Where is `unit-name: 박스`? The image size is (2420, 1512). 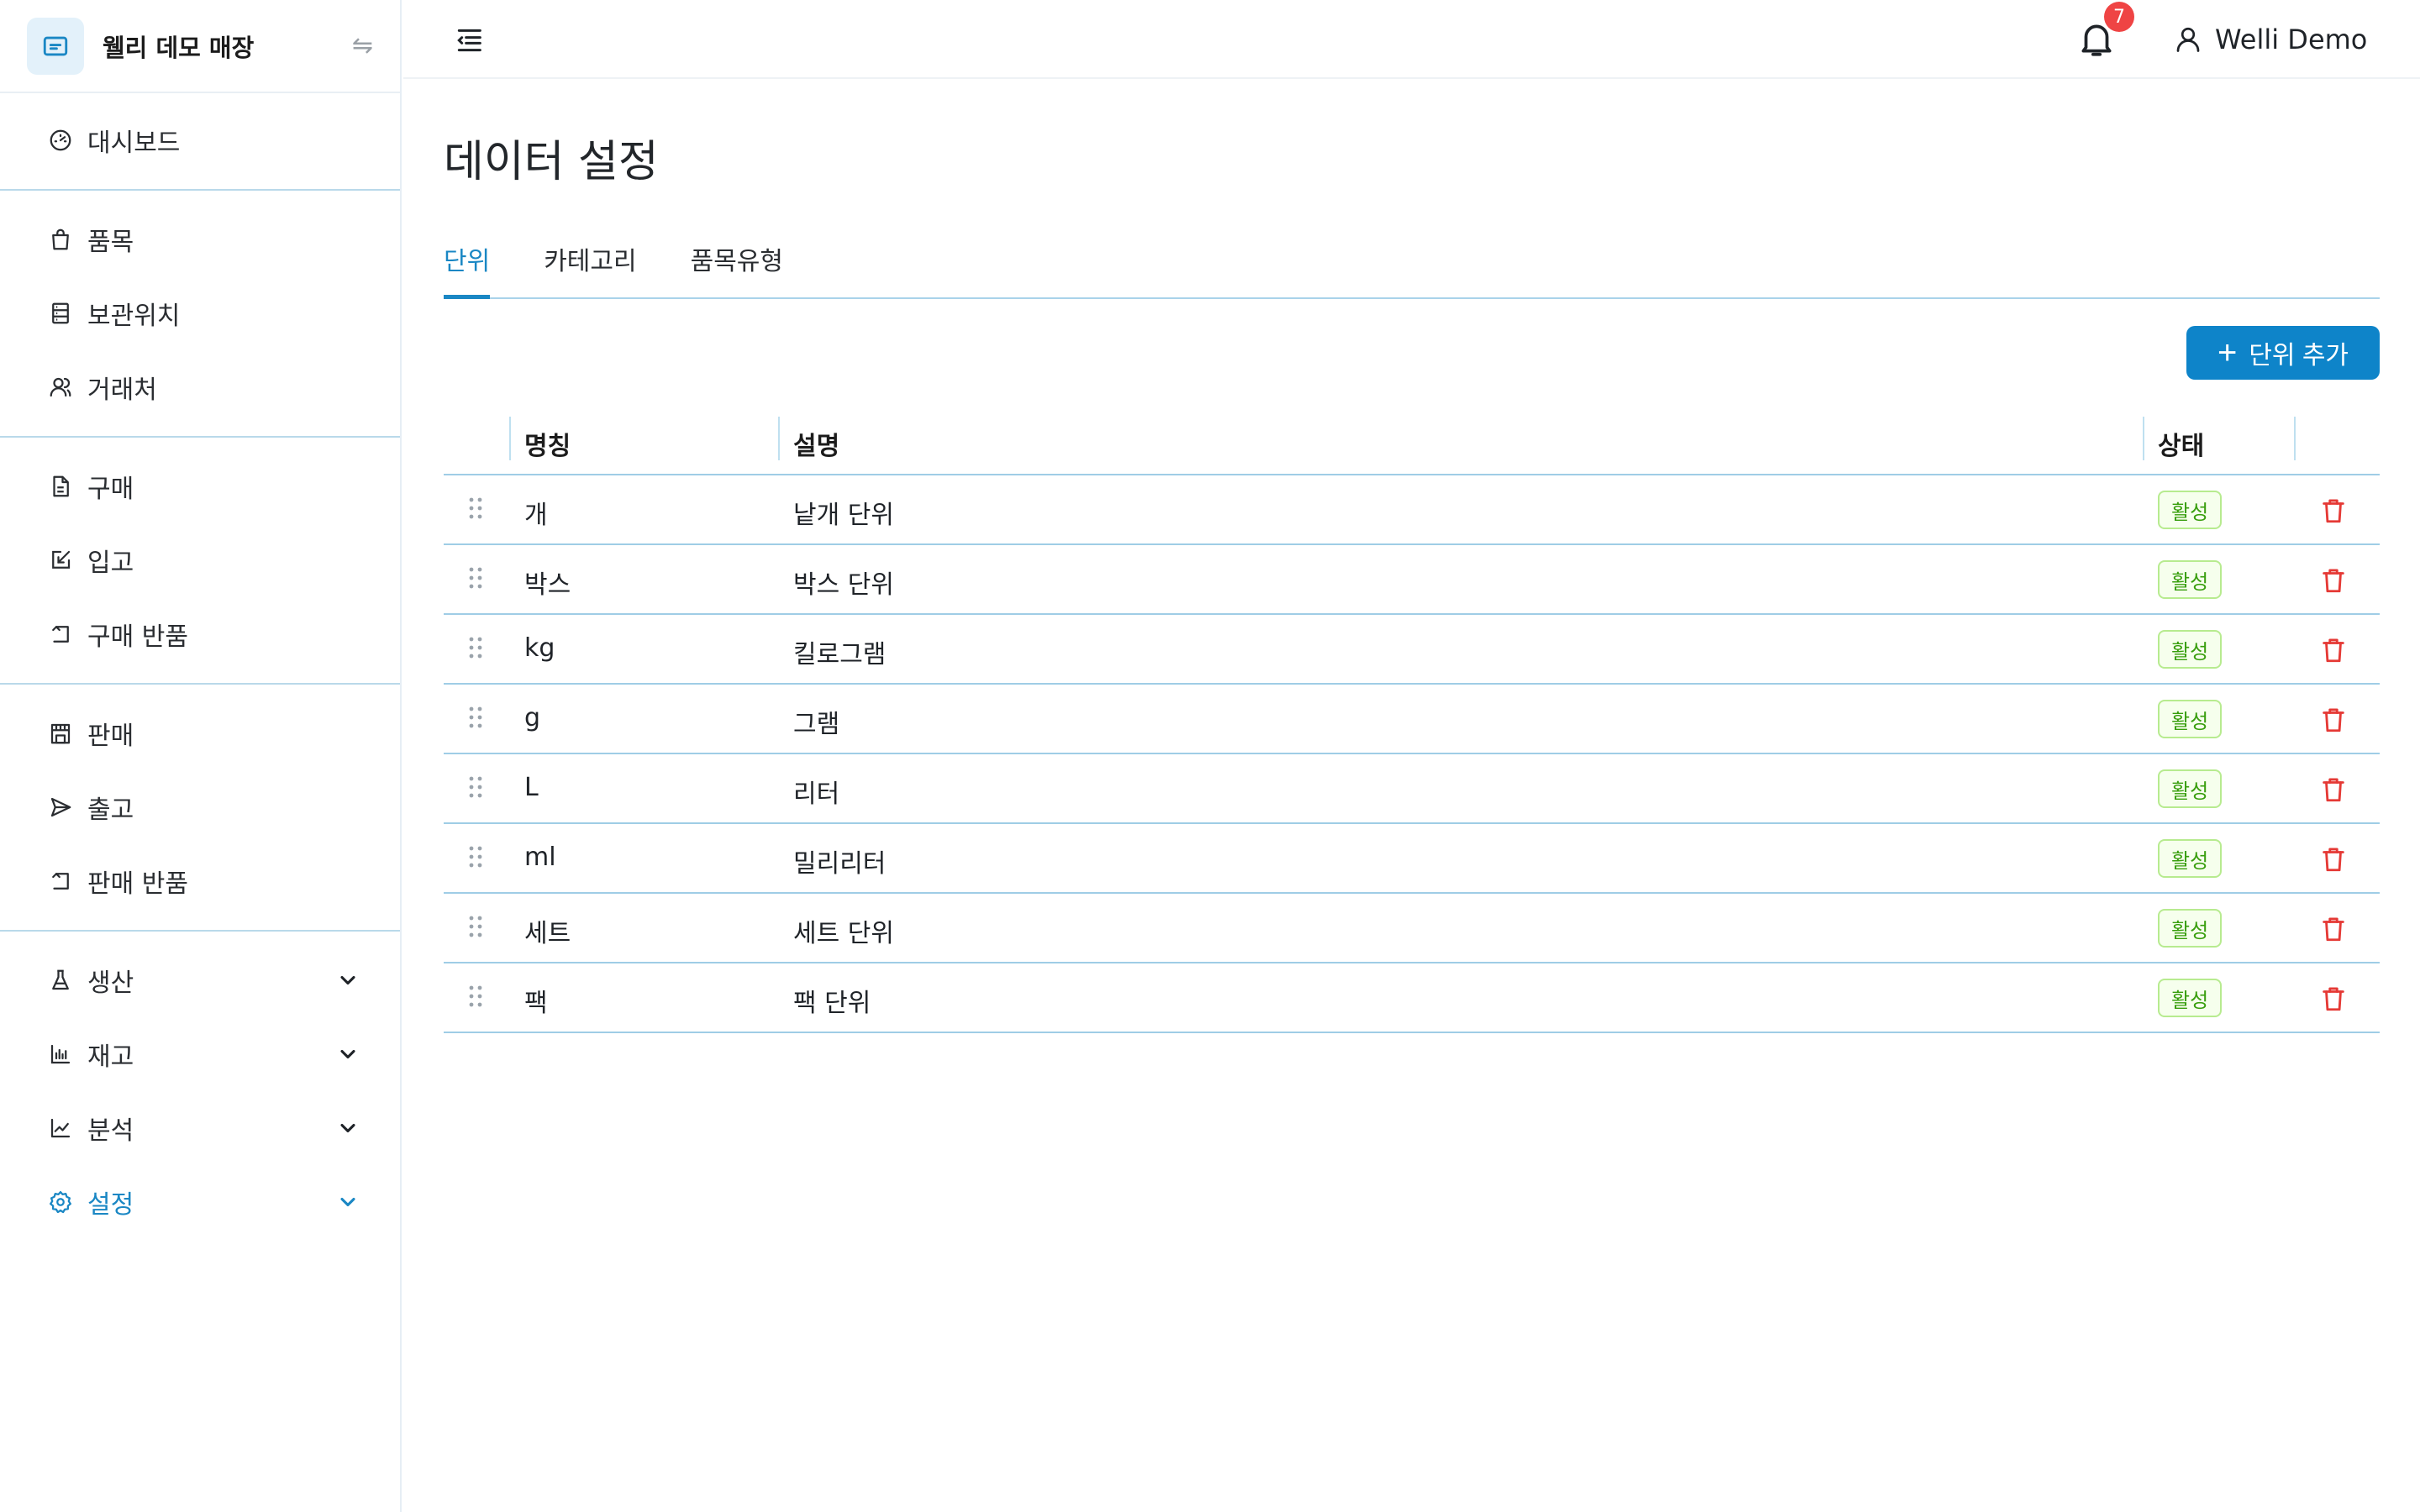
unit-name: 박스 is located at coordinates (547, 585).